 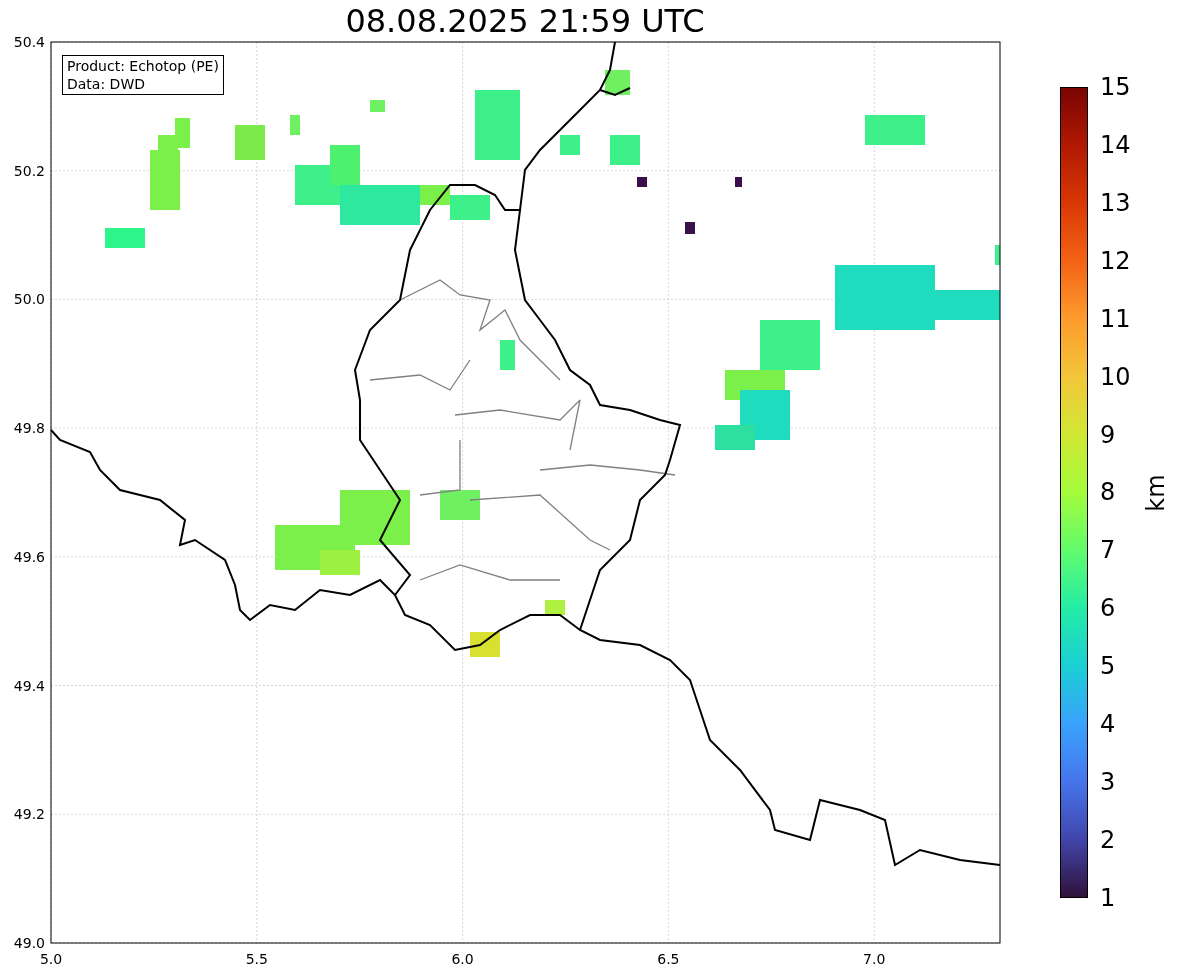 I want to click on legend-text: Product: Echotop (PE), so click(x=143, y=66).